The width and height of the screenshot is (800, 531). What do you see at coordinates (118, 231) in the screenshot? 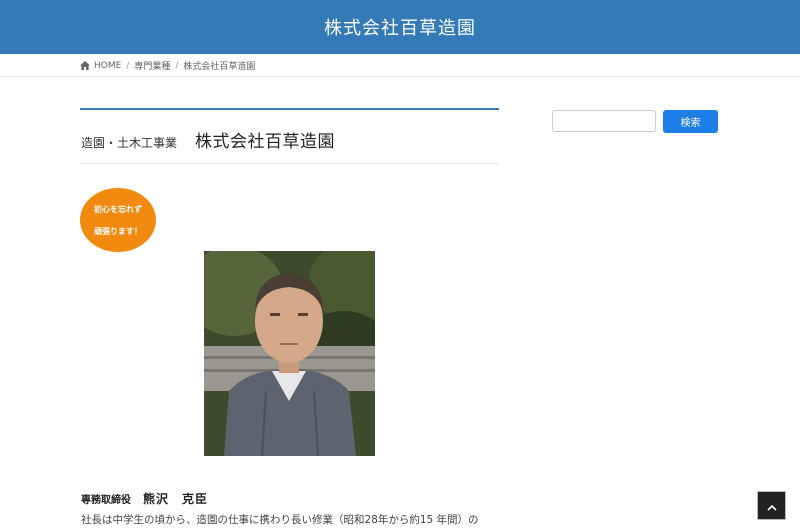
I see `motto-line-2: 頑張ります！` at bounding box center [118, 231].